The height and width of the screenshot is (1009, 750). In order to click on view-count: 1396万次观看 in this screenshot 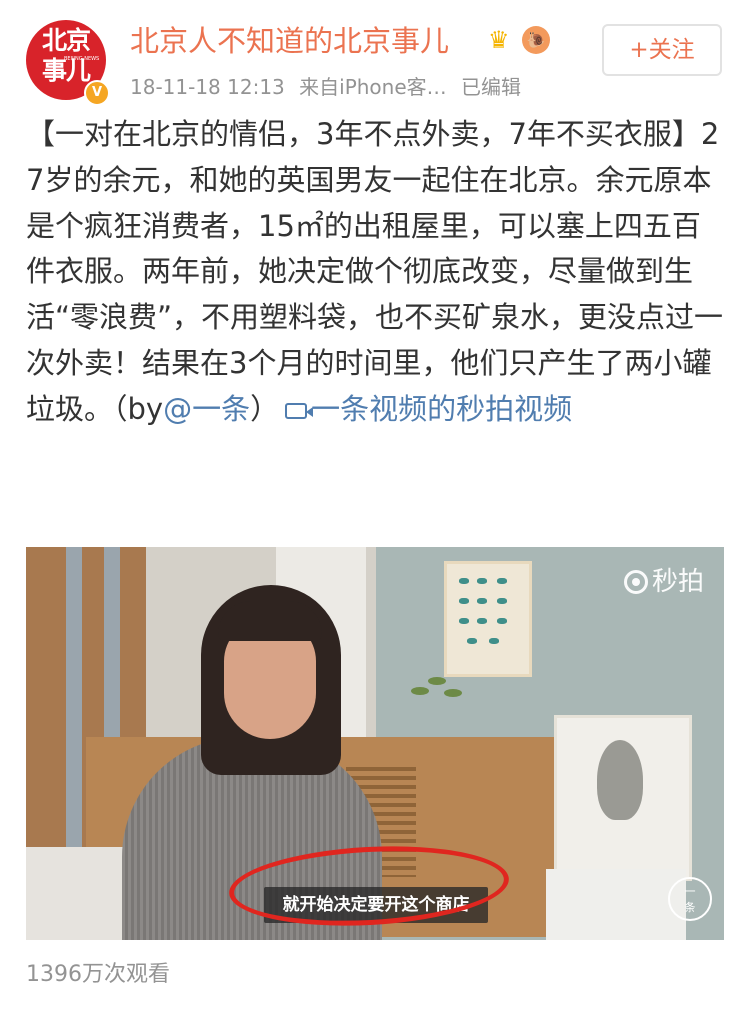, I will do `click(98, 974)`.